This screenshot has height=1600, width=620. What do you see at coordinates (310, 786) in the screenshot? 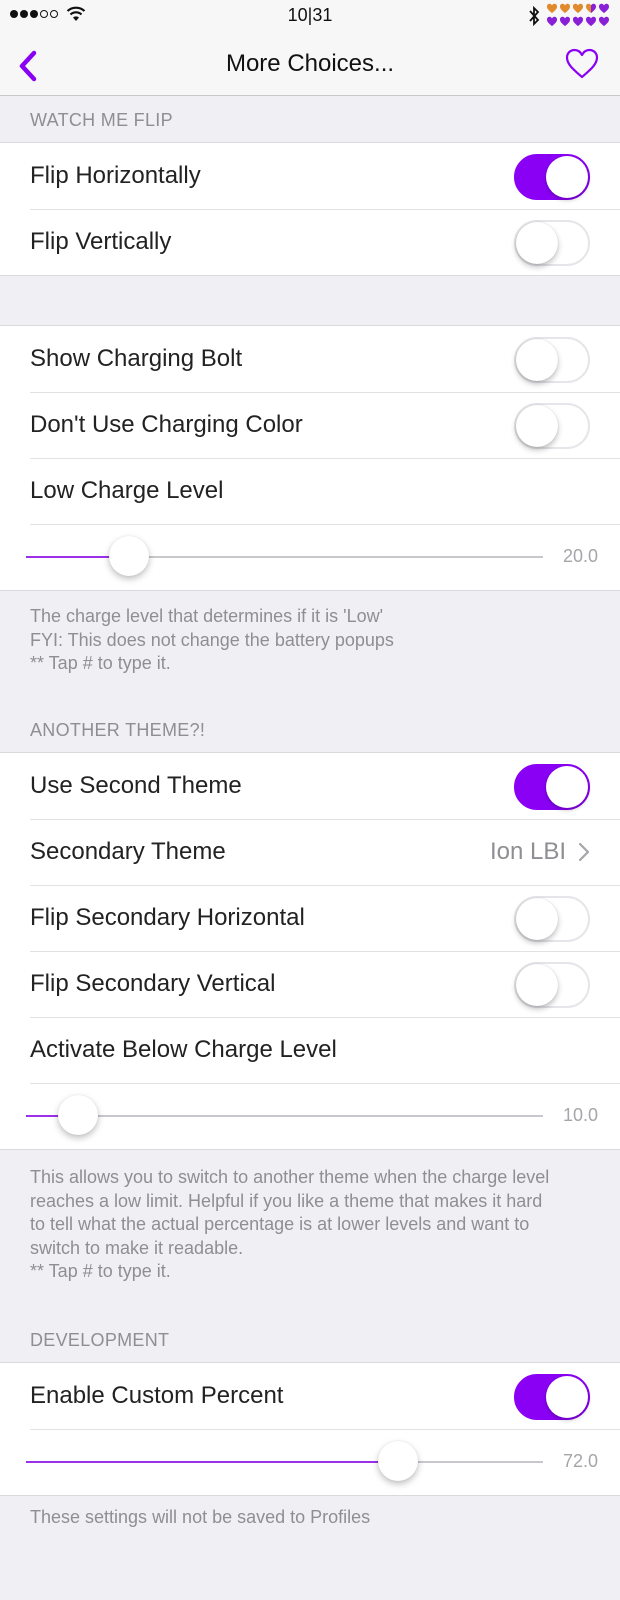
I see `row-use-second-theme: Use Second Theme` at bounding box center [310, 786].